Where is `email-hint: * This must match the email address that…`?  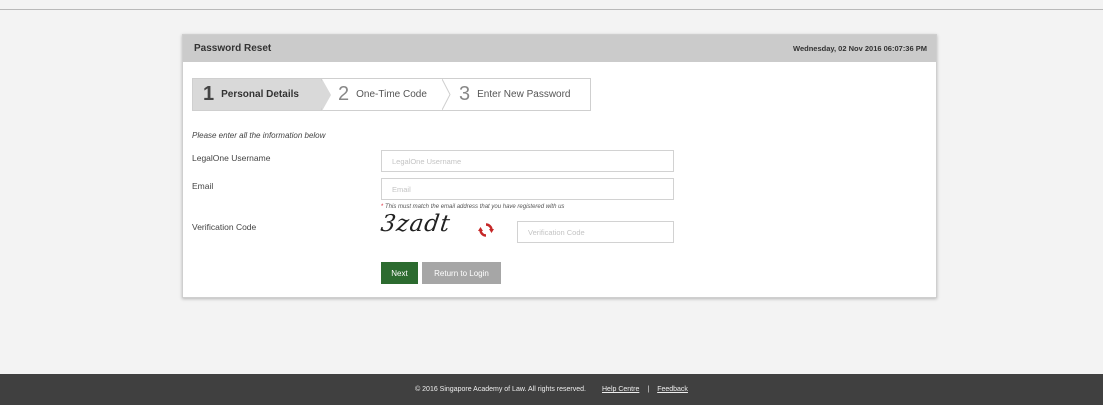
email-hint: * This must match the email address that… is located at coordinates (472, 207).